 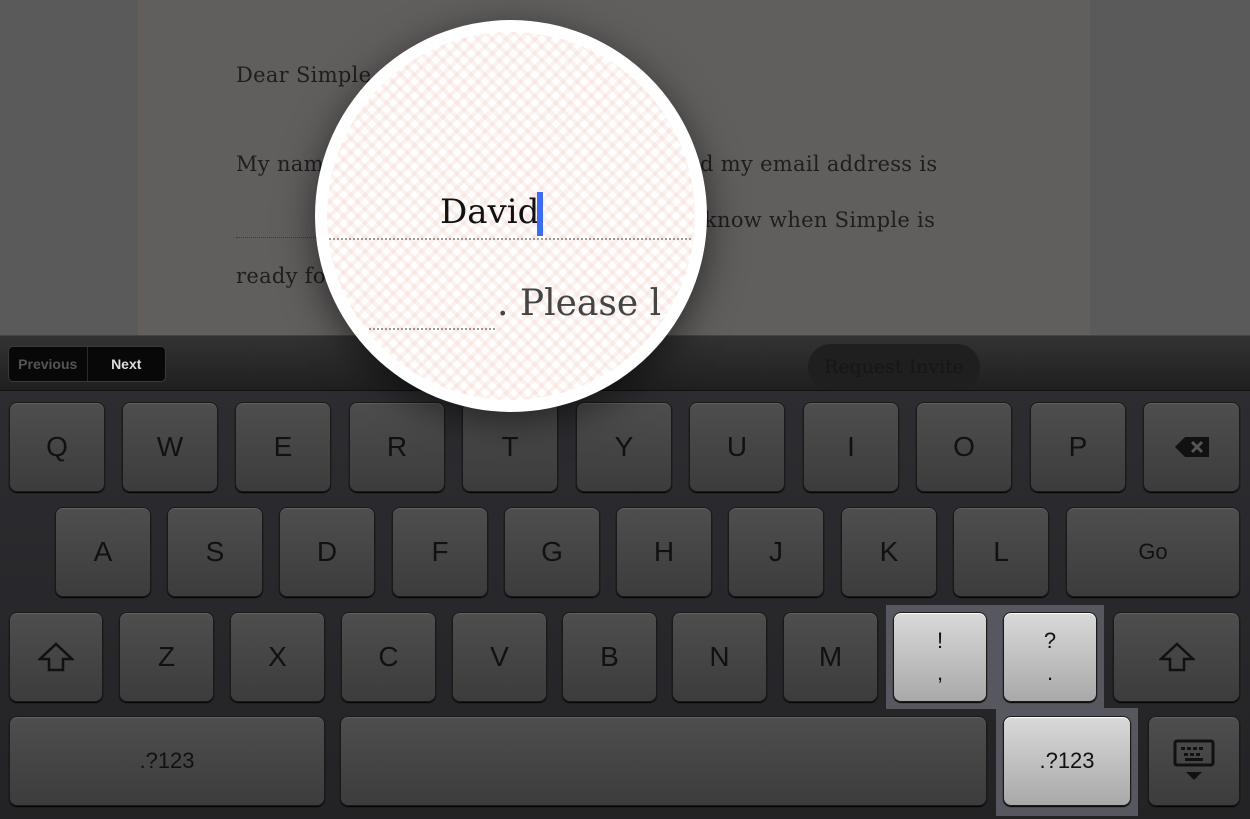 I want to click on keyboard-hide-icon, so click(x=1194, y=759).